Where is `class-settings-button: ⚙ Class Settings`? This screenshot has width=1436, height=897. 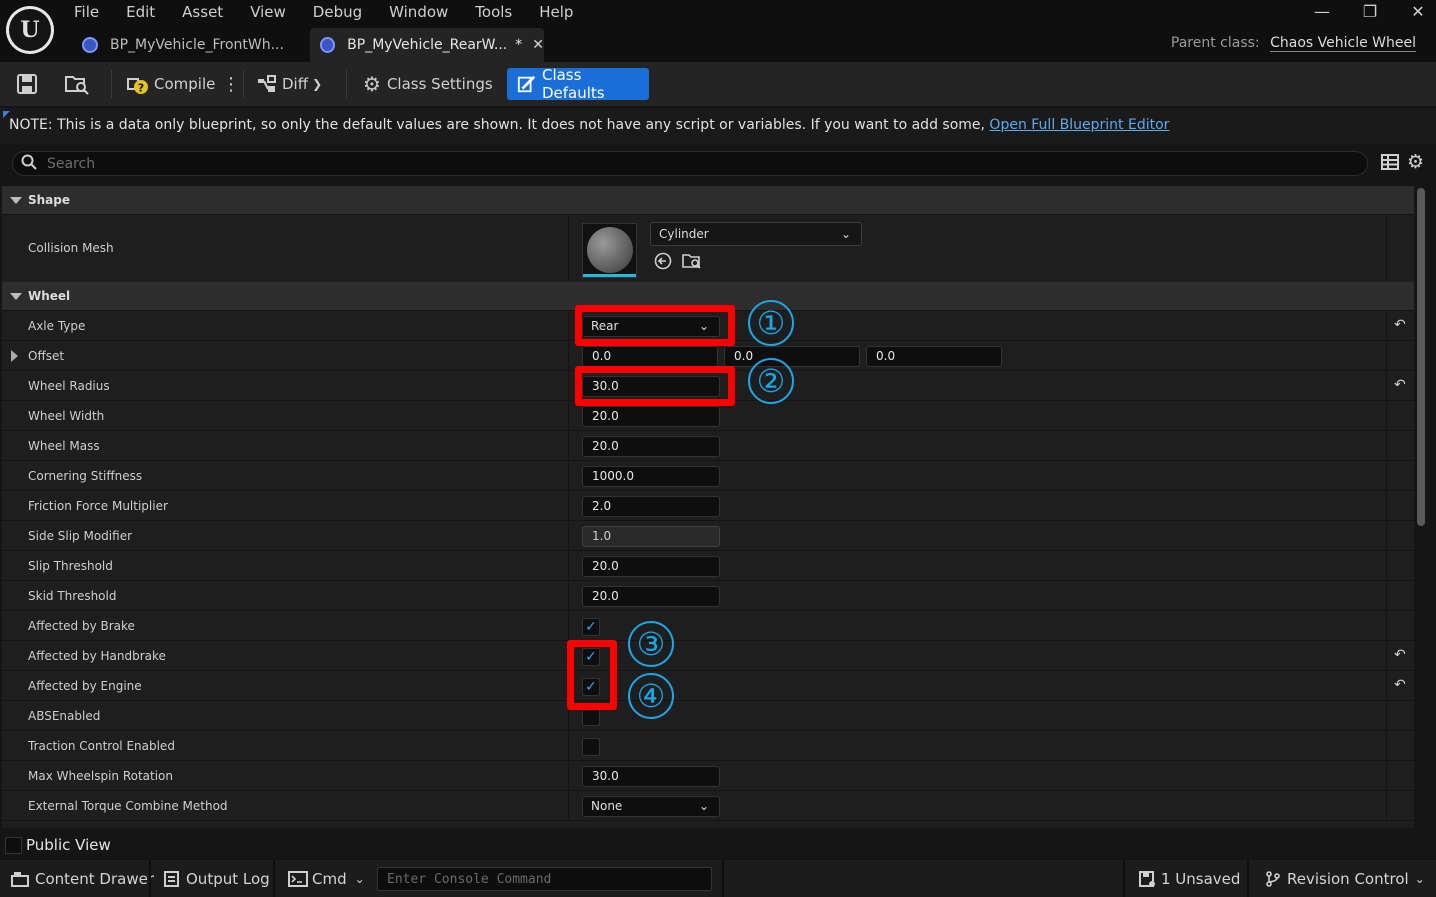 class-settings-button: ⚙ Class Settings is located at coordinates (428, 84).